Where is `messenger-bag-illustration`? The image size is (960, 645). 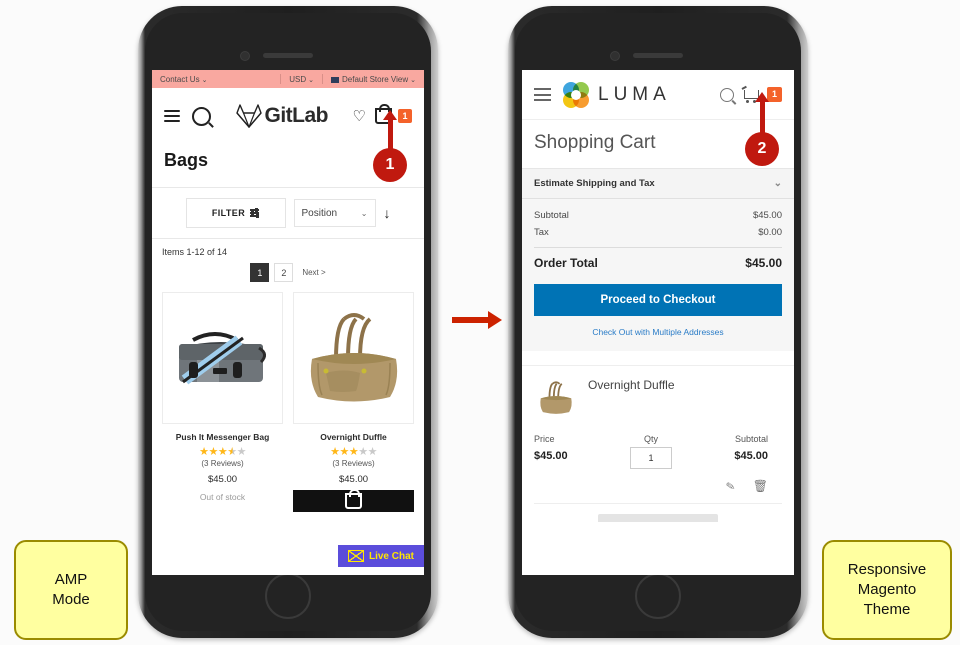
messenger-bag-illustration is located at coordinates (222, 358).